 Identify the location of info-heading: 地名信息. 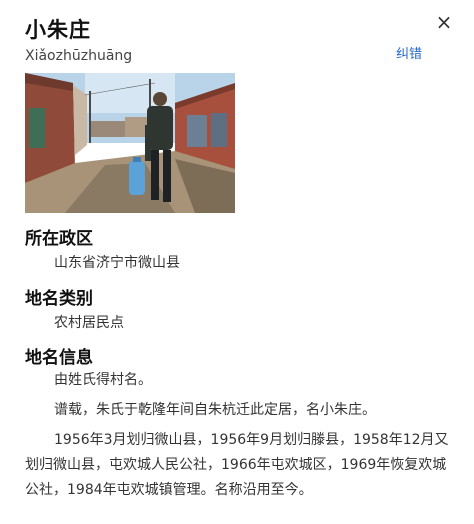
(59, 358).